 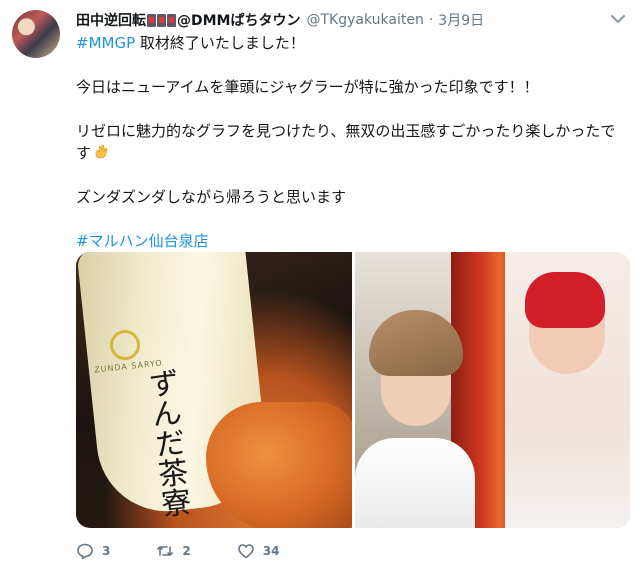 What do you see at coordinates (279, 465) in the screenshot?
I see `hand-shape` at bounding box center [279, 465].